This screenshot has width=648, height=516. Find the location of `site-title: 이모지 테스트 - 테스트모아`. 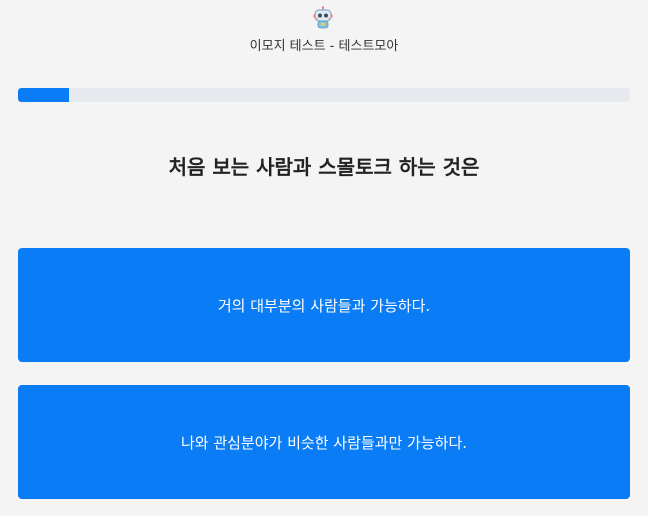

site-title: 이모지 테스트 - 테스트모아 is located at coordinates (324, 46).